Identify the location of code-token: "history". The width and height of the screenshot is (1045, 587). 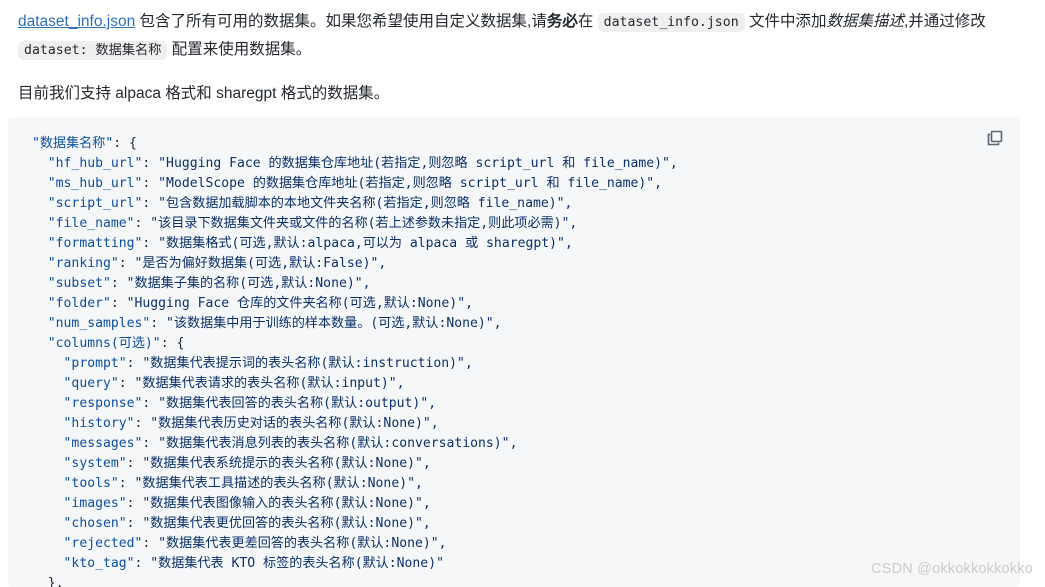
(99, 423).